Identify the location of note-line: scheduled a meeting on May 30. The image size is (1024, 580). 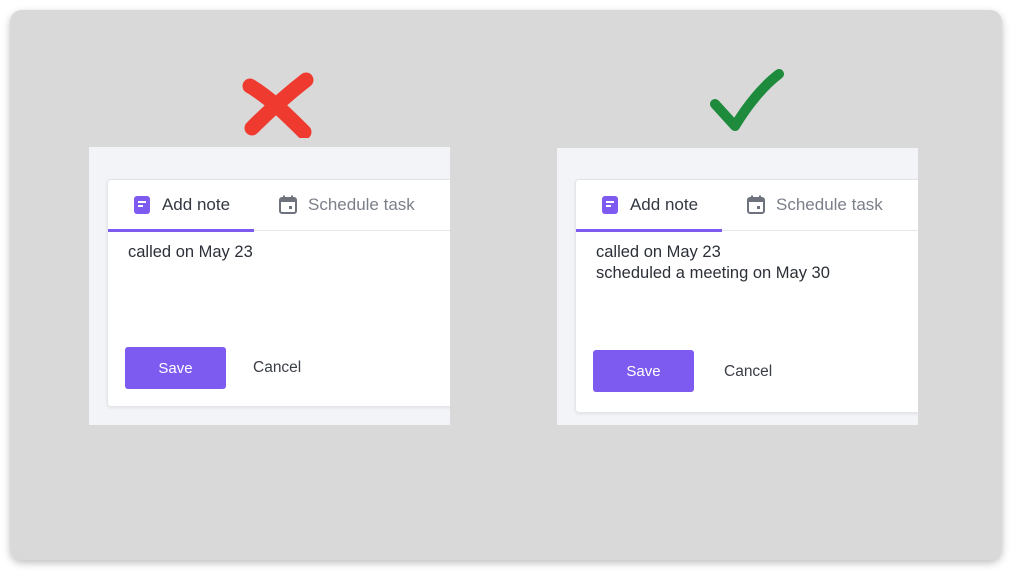
(713, 273).